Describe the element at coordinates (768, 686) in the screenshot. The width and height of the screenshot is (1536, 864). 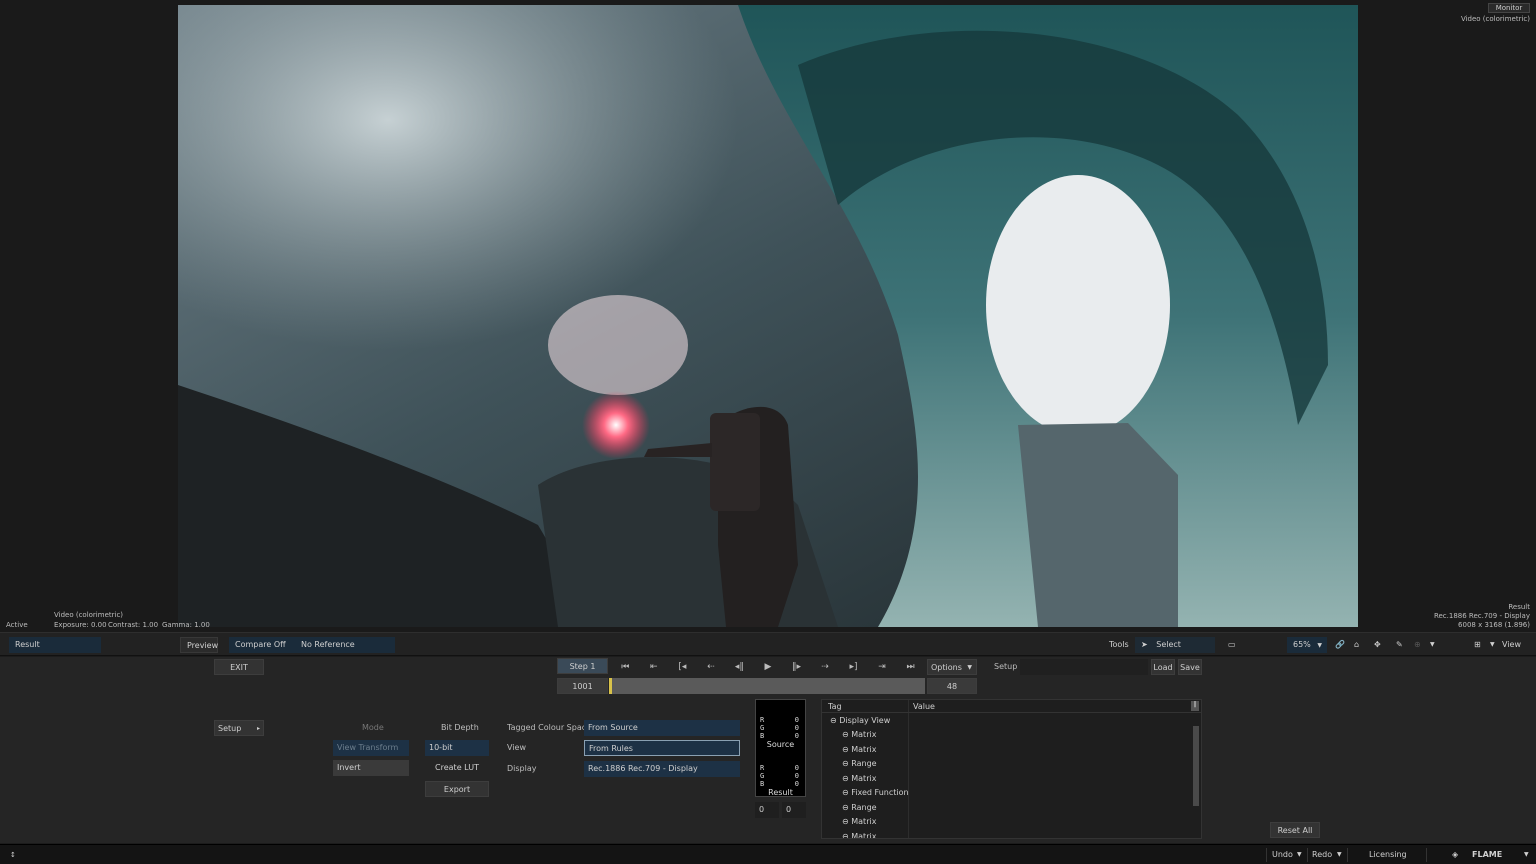
I see `timeline-scrubber` at that location.